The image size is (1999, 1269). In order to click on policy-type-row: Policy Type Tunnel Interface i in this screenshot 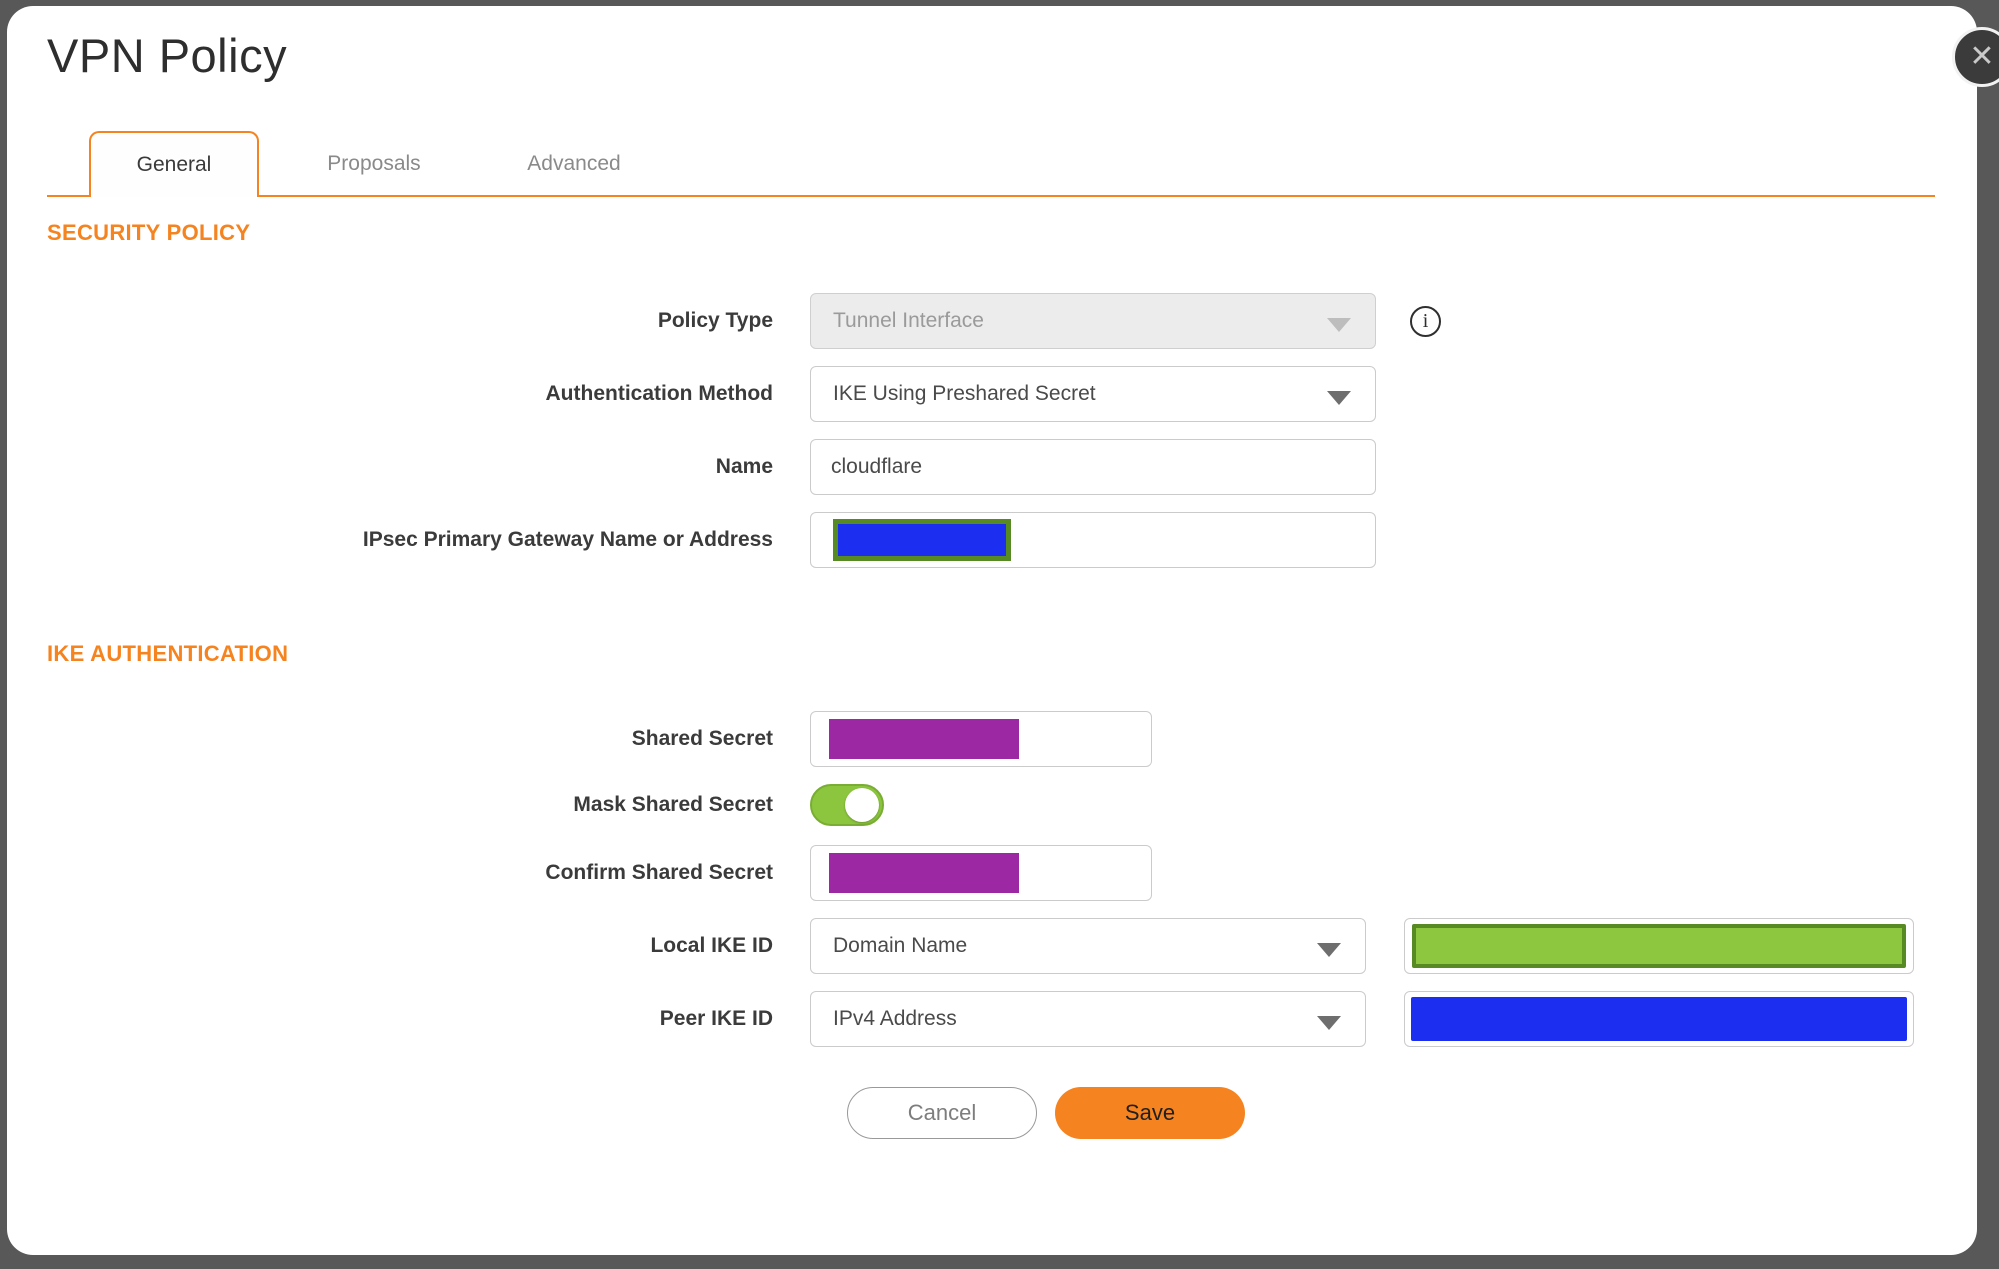, I will do `click(1012, 321)`.